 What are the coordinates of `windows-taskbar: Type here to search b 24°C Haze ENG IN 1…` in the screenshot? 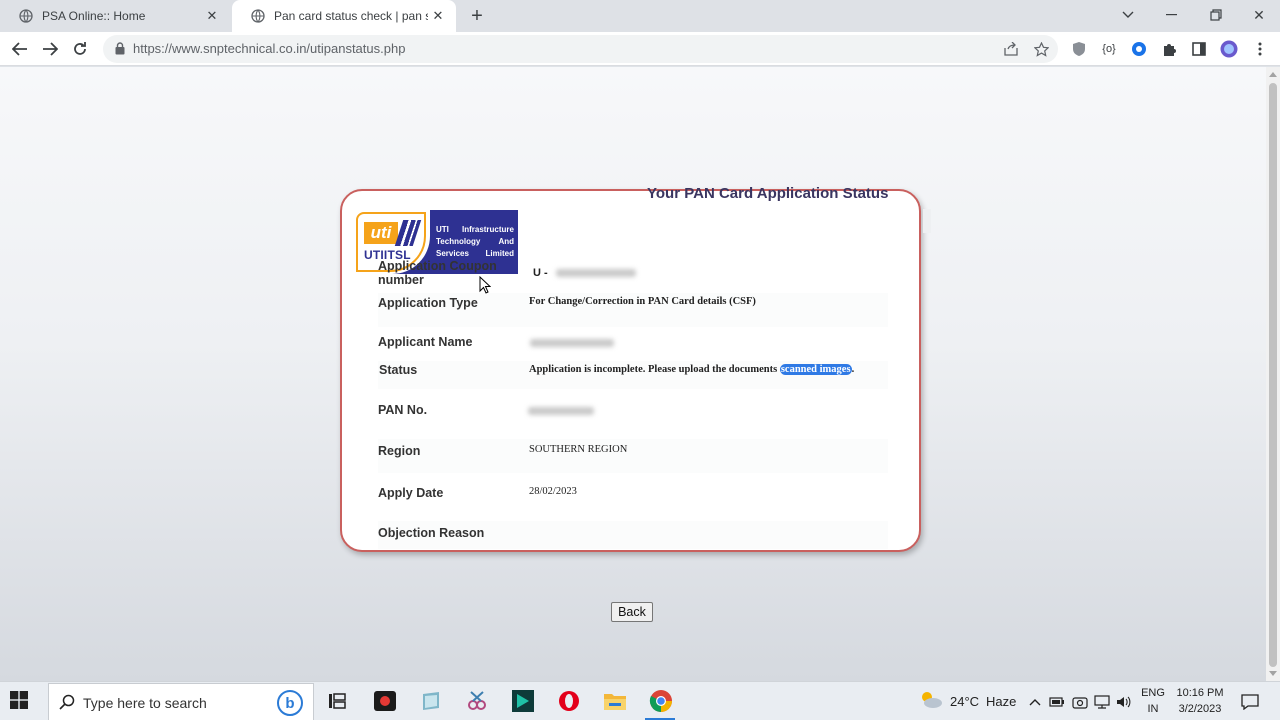 It's located at (640, 700).